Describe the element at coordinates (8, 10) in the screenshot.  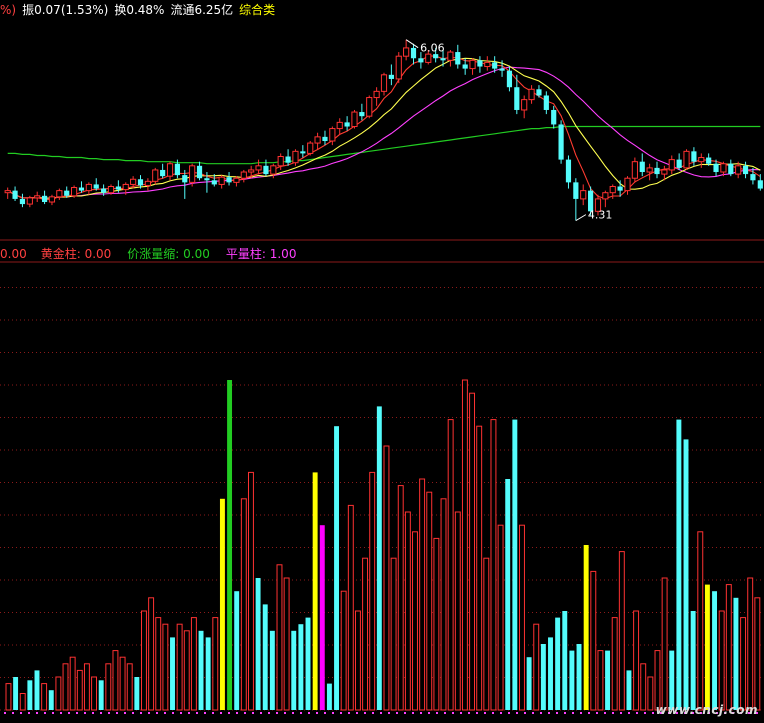
I see `pct-partial: %)` at that location.